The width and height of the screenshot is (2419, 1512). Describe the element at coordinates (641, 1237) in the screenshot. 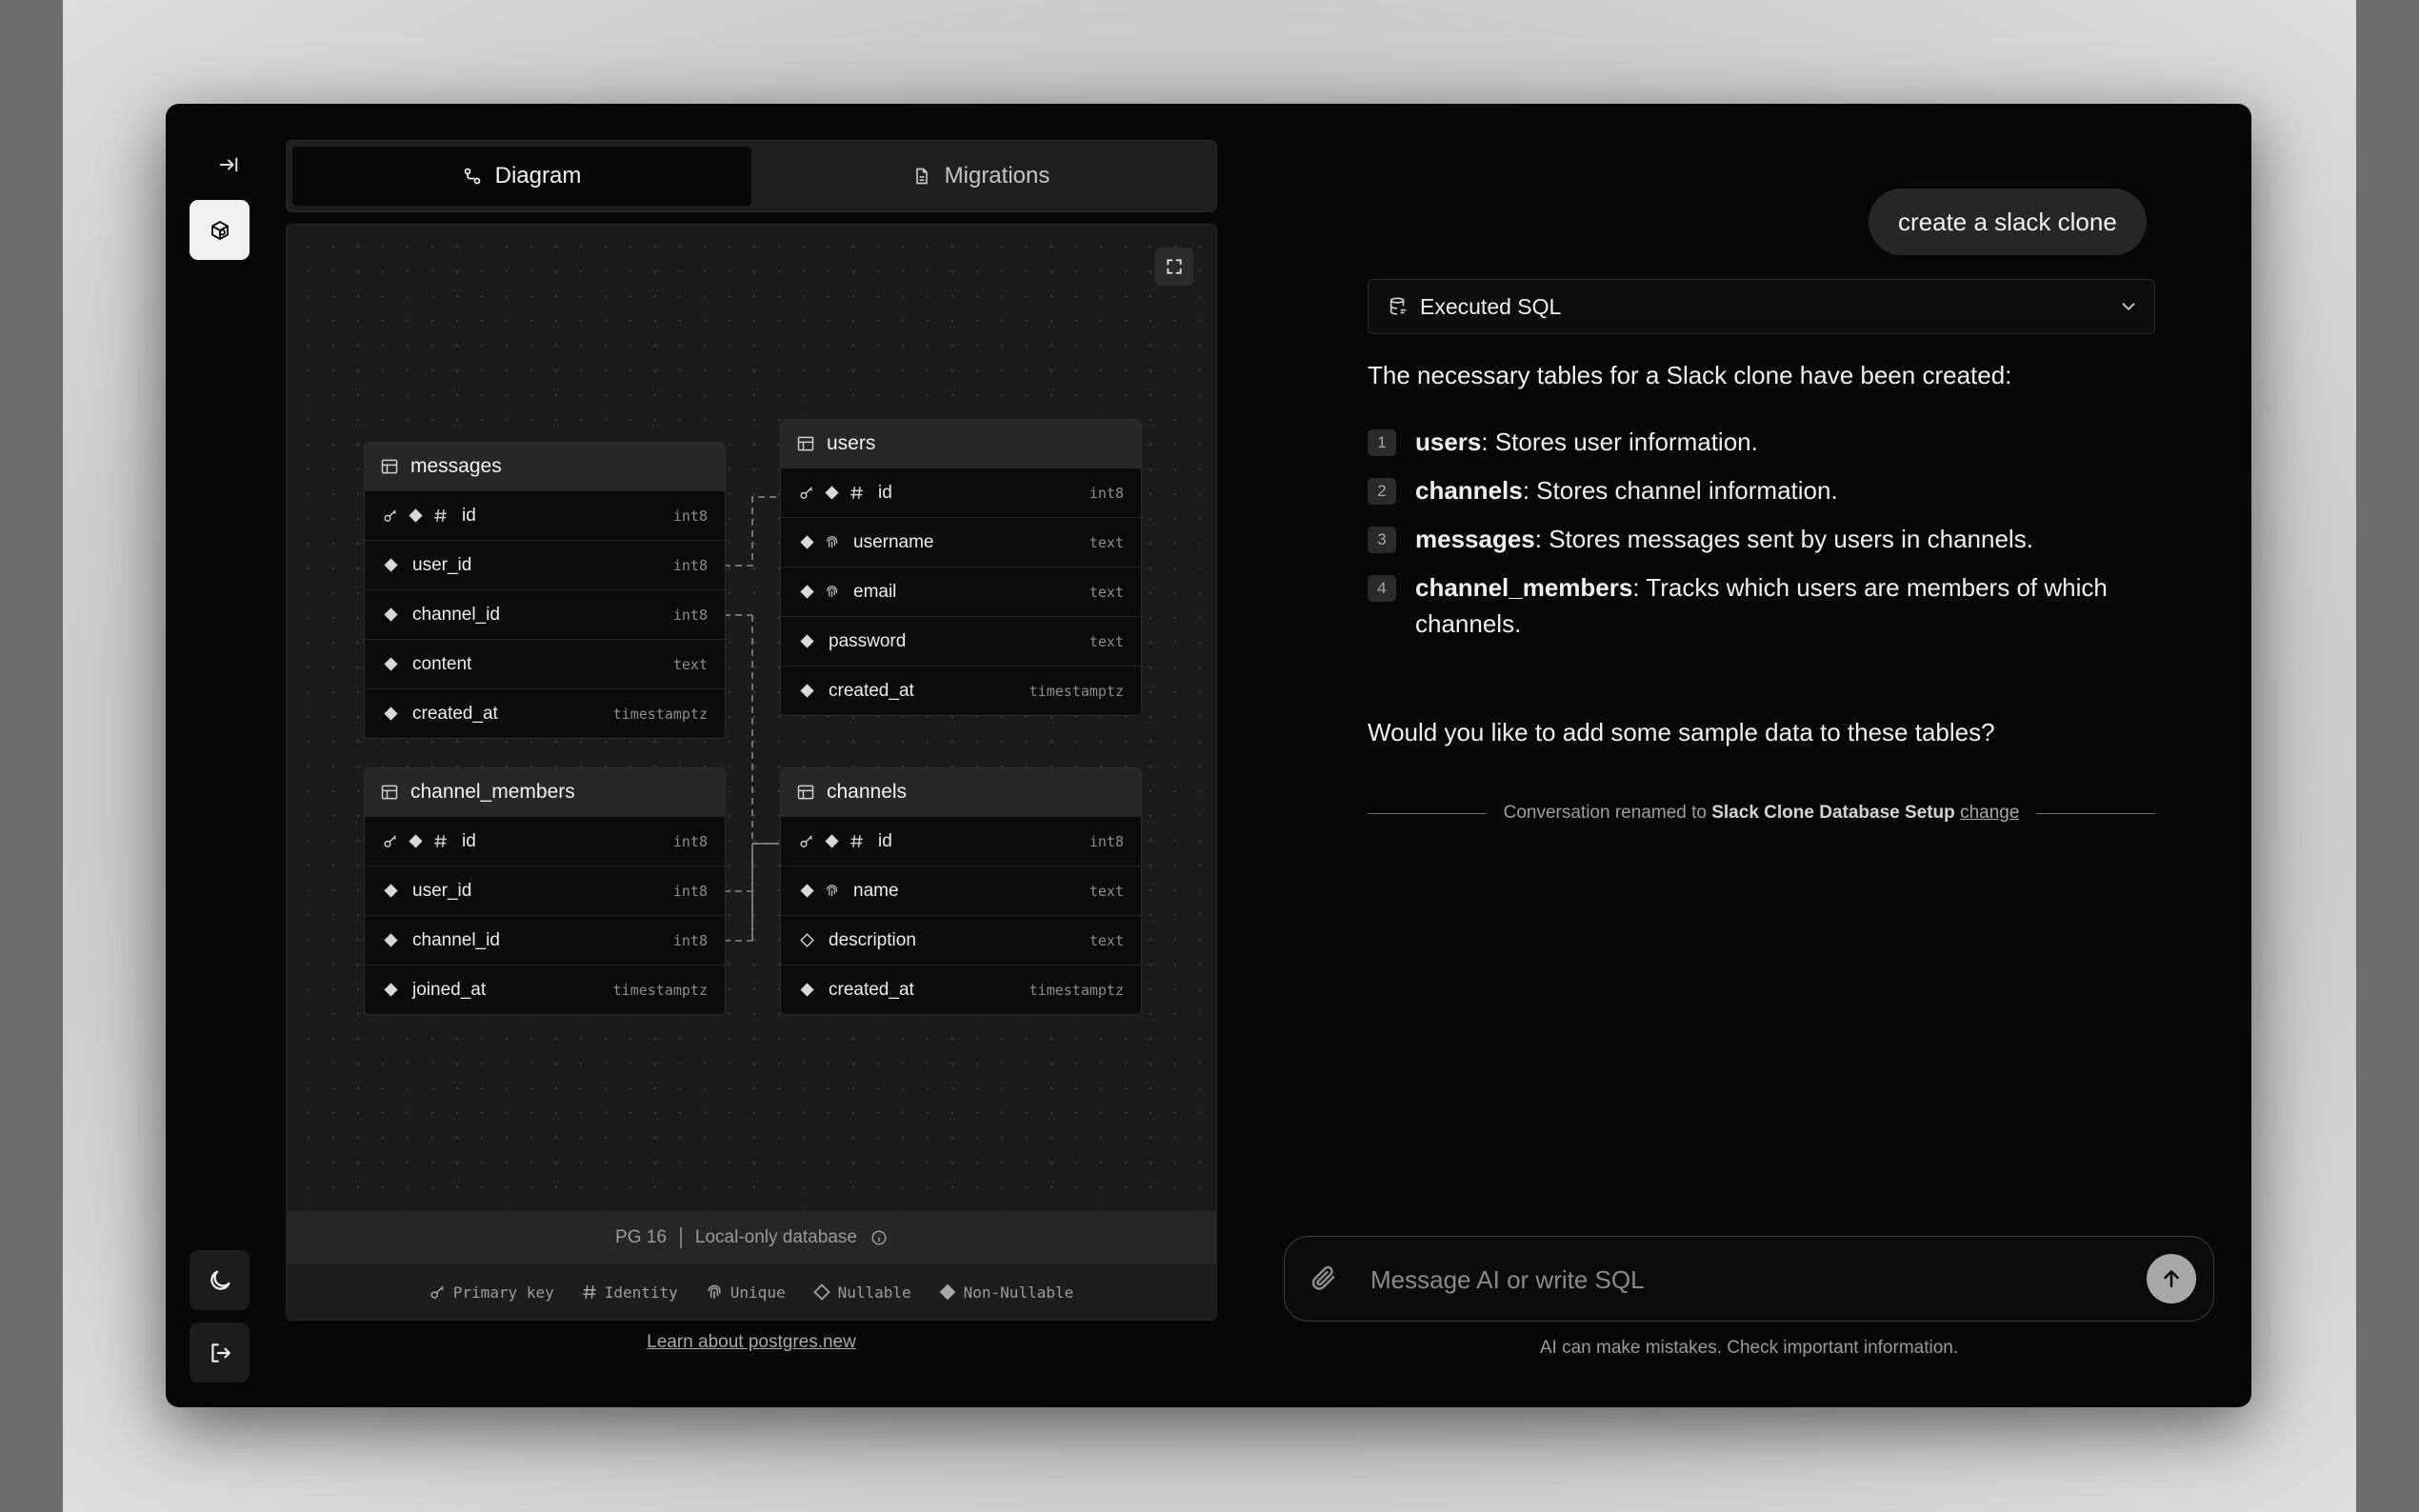

I see `pg-version: PG 16` at that location.